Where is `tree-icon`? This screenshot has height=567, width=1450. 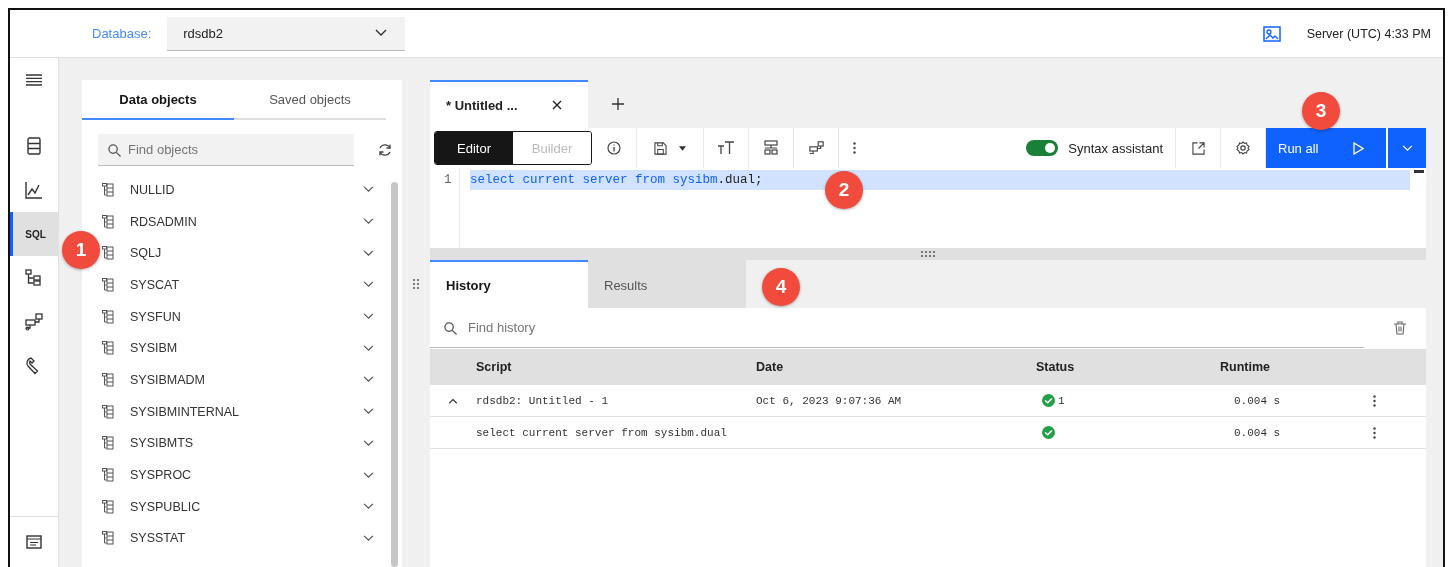
tree-icon is located at coordinates (34, 278).